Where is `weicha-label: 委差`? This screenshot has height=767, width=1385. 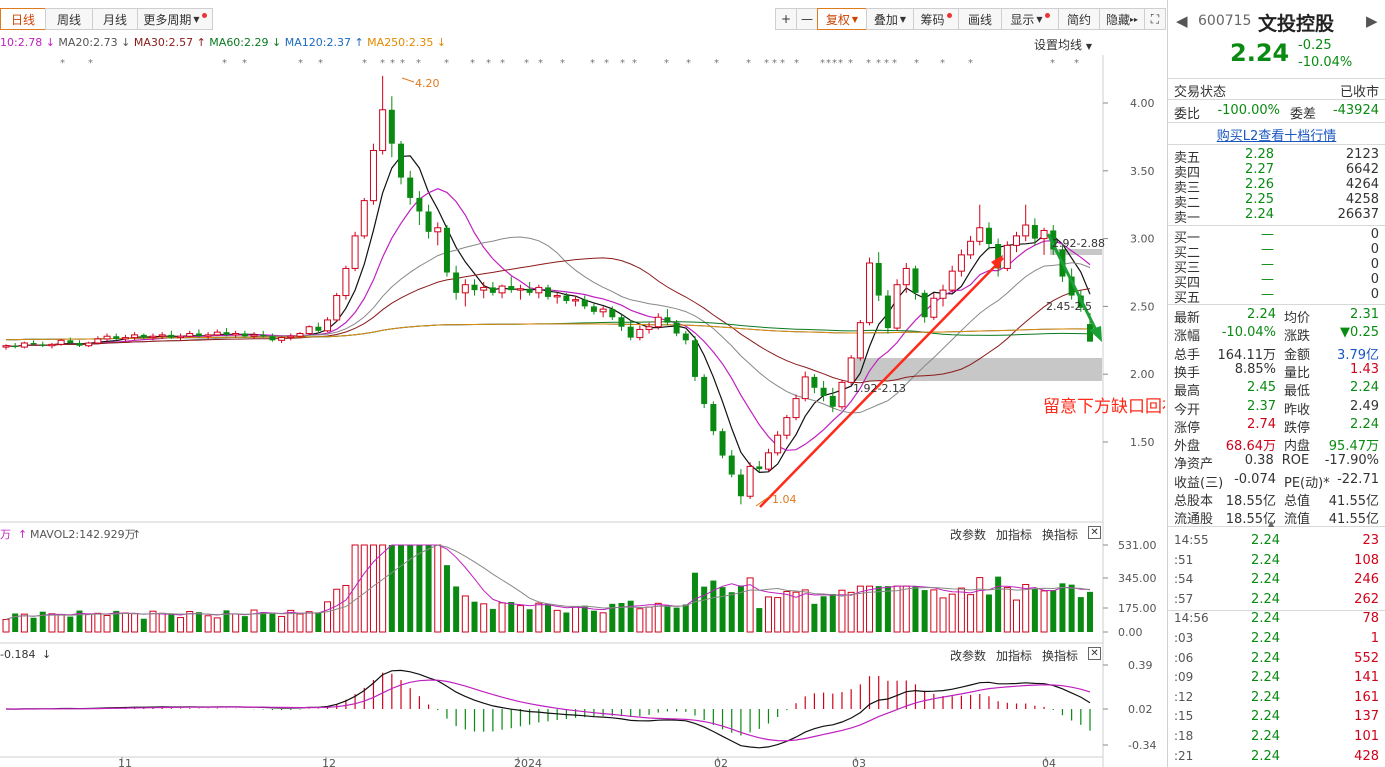
weicha-label: 委差 is located at coordinates (1303, 114).